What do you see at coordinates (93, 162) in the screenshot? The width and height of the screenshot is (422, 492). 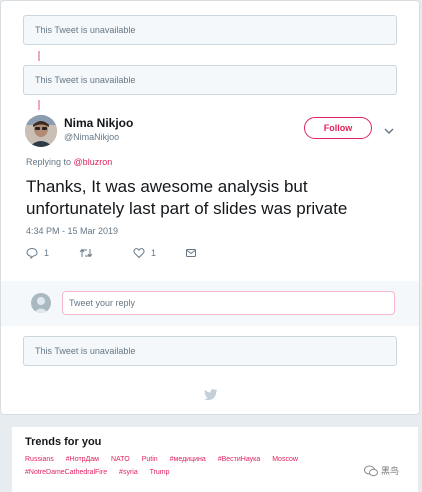 I see `replying-to-mention: @bluzron` at bounding box center [93, 162].